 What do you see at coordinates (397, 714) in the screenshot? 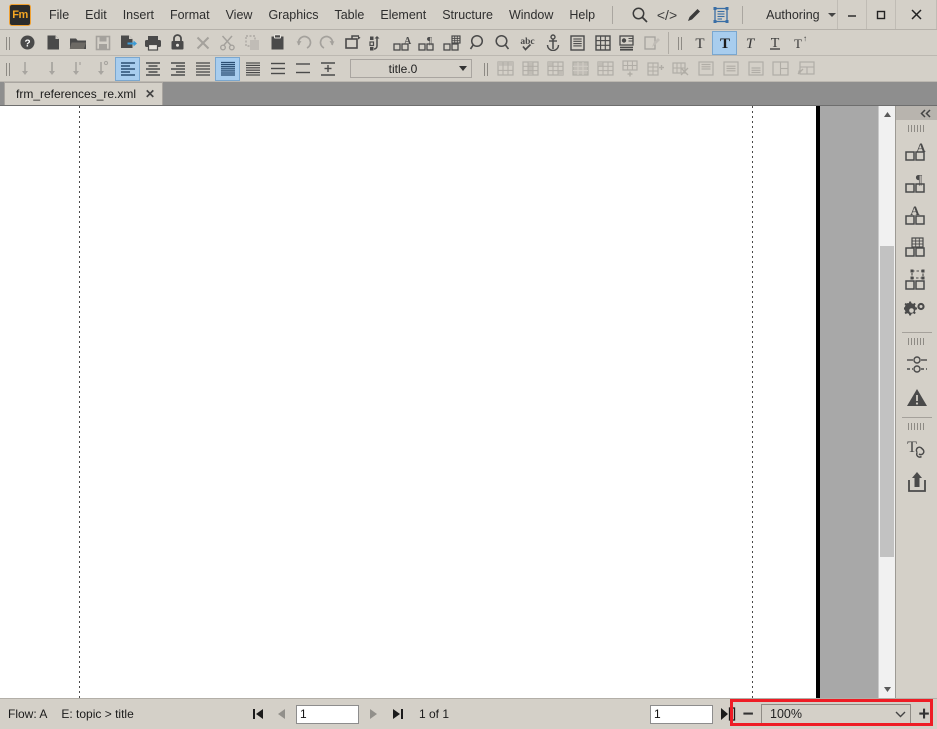
I see `last-page-icon` at bounding box center [397, 714].